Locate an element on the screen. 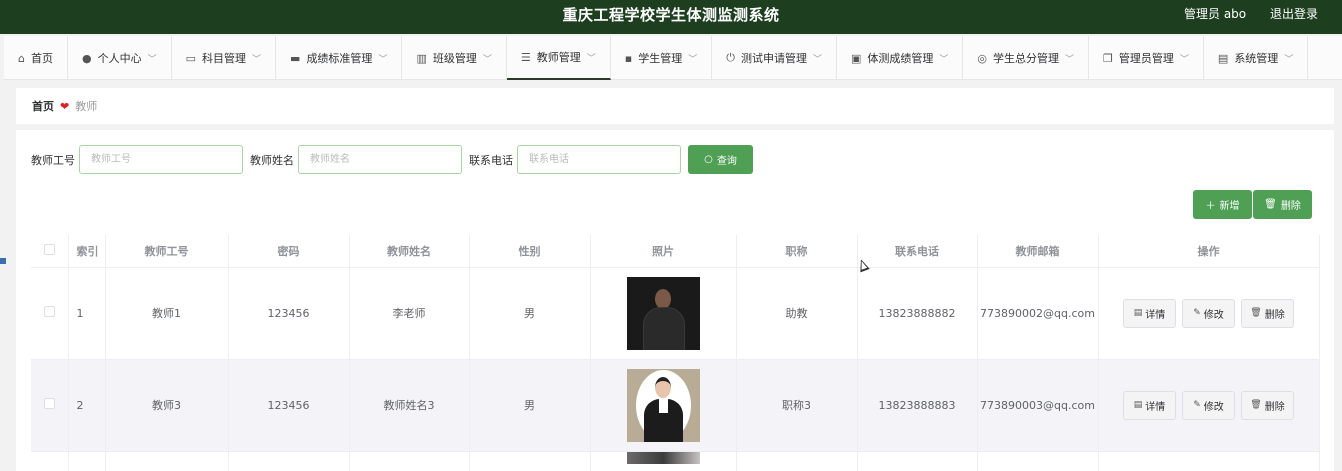 The height and width of the screenshot is (471, 1342). col-email: 教师邮箱 is located at coordinates (1038, 251).